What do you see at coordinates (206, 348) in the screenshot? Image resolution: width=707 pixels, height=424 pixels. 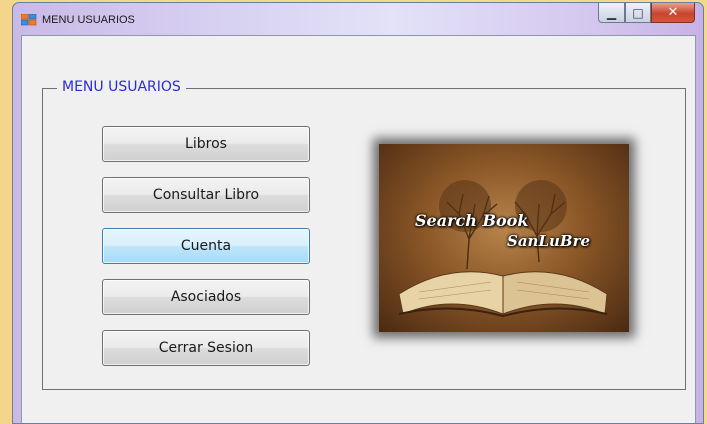 I see `cerrar-sesion-button: Cerrar Sesion` at bounding box center [206, 348].